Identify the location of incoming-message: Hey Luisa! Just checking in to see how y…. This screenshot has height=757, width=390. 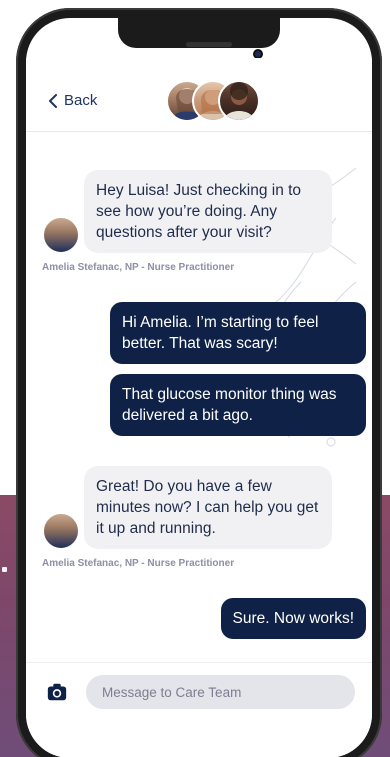
(208, 211).